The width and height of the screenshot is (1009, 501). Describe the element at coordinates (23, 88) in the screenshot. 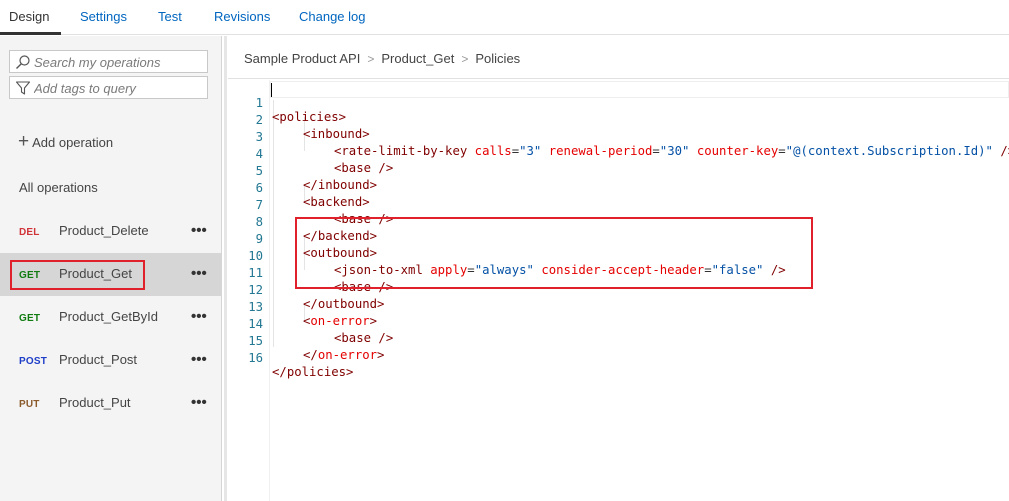

I see `filter-icon` at that location.